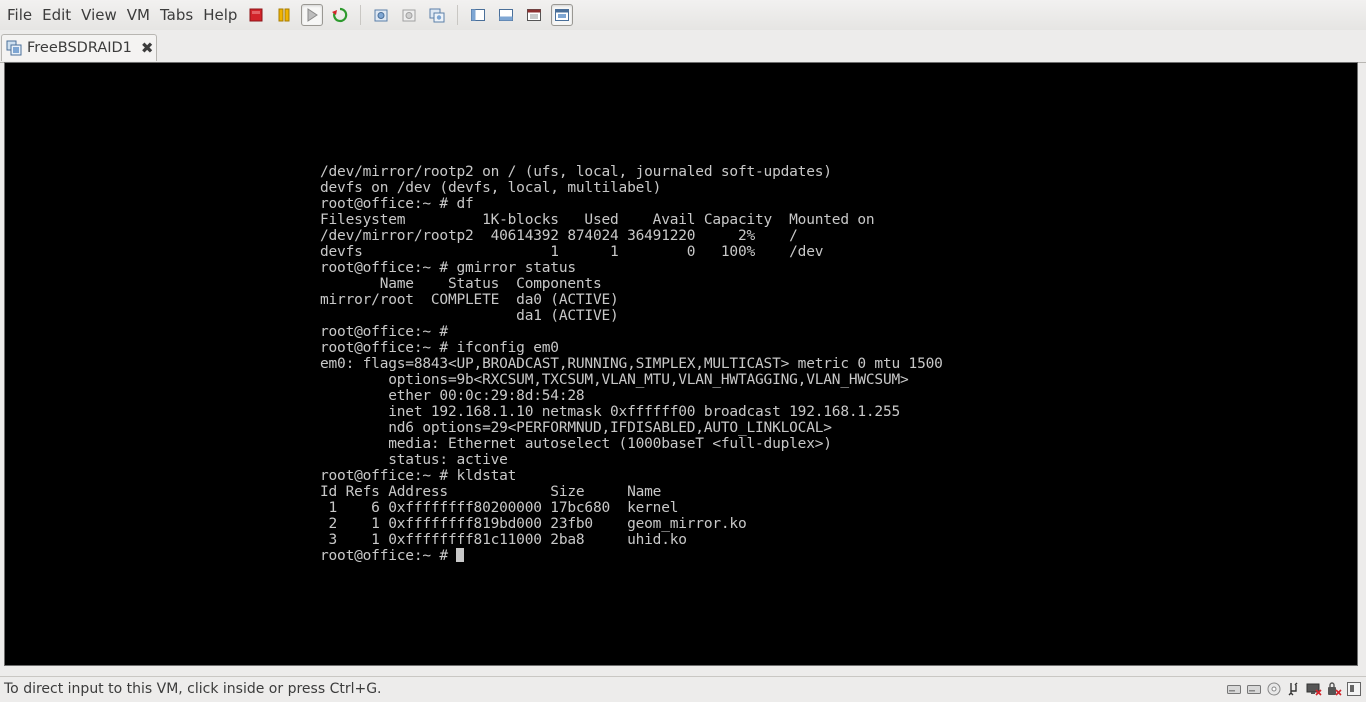 This screenshot has width=1366, height=702. I want to click on terminal-line: root@office:~ # ifconfig em0, so click(439, 348).